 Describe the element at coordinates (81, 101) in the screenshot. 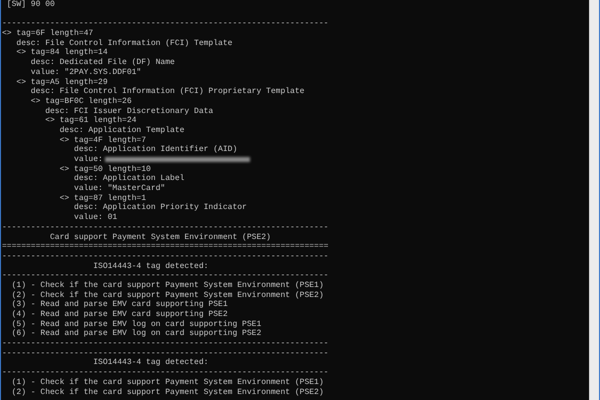

I see `console-line: <> tag=BF0C length=26` at that location.